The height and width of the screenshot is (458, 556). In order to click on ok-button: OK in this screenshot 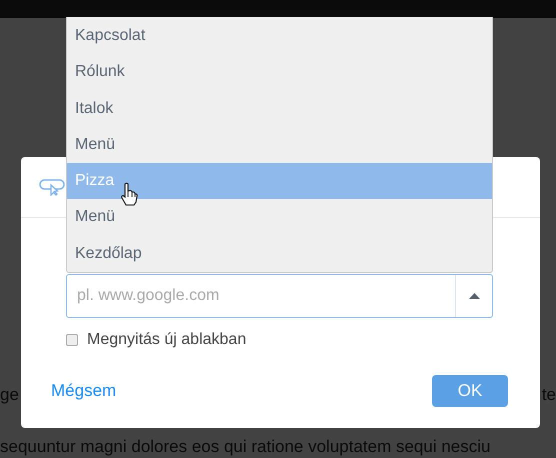, I will do `click(470, 391)`.